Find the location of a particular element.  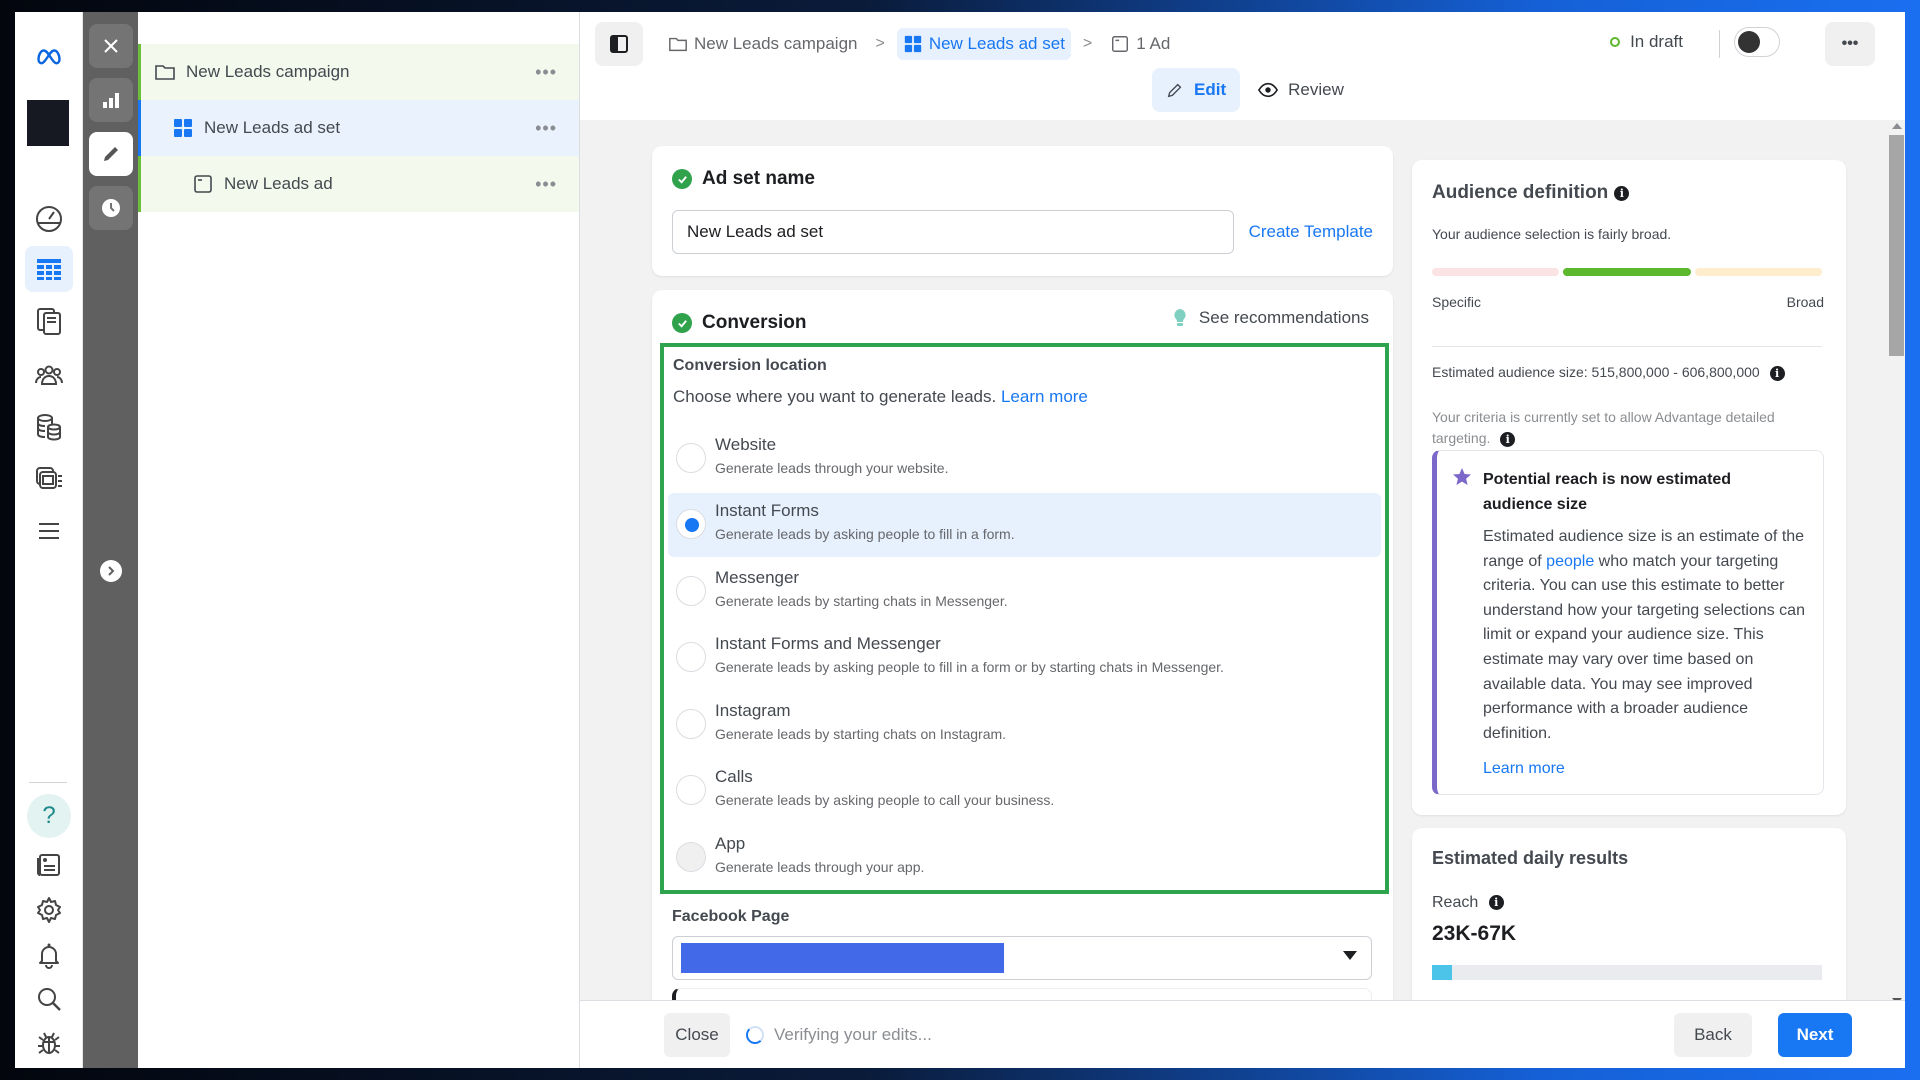

tree-item-adset: New Leads ad set ••• is located at coordinates (358, 128).